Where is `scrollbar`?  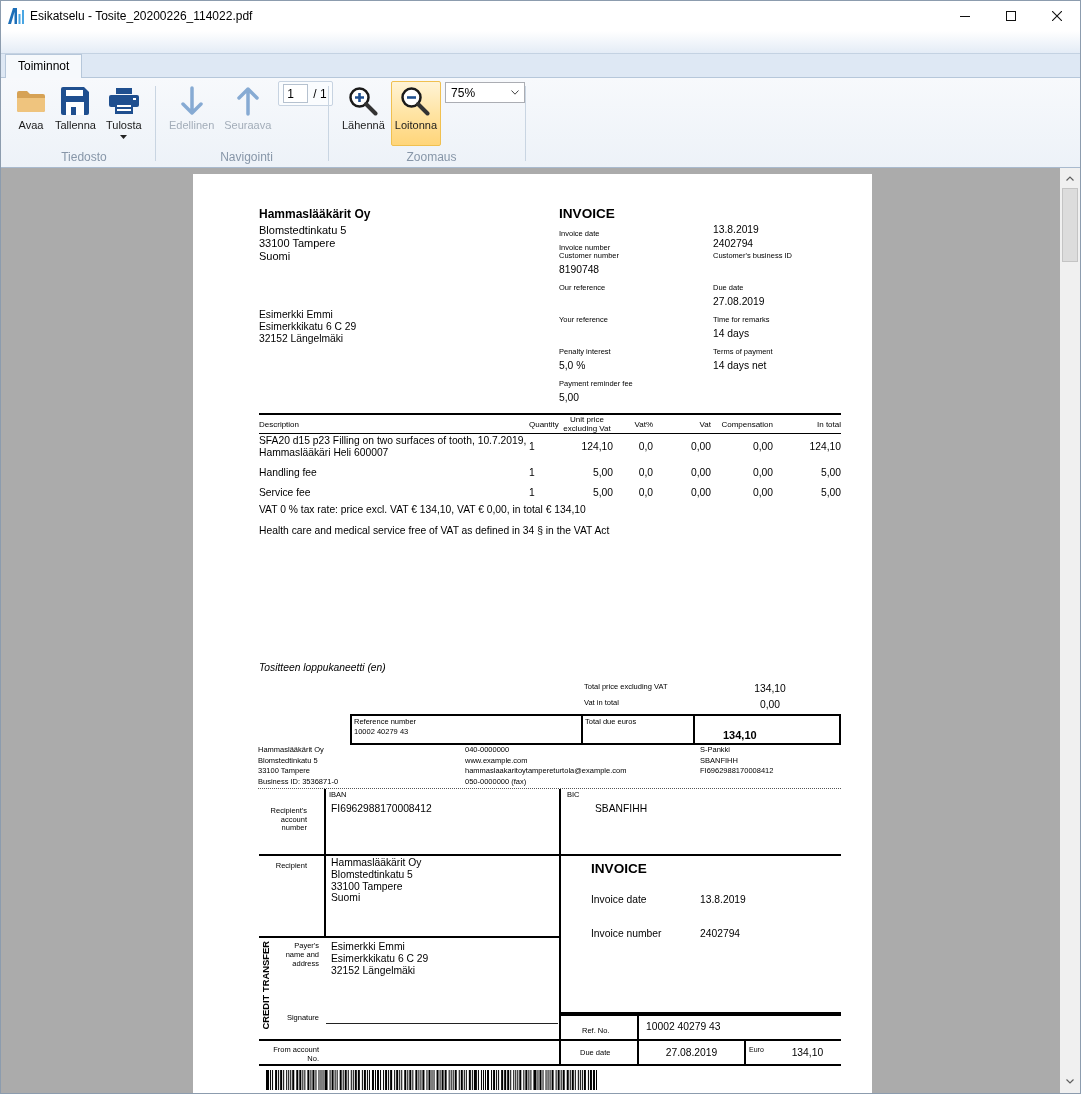 scrollbar is located at coordinates (1070, 630).